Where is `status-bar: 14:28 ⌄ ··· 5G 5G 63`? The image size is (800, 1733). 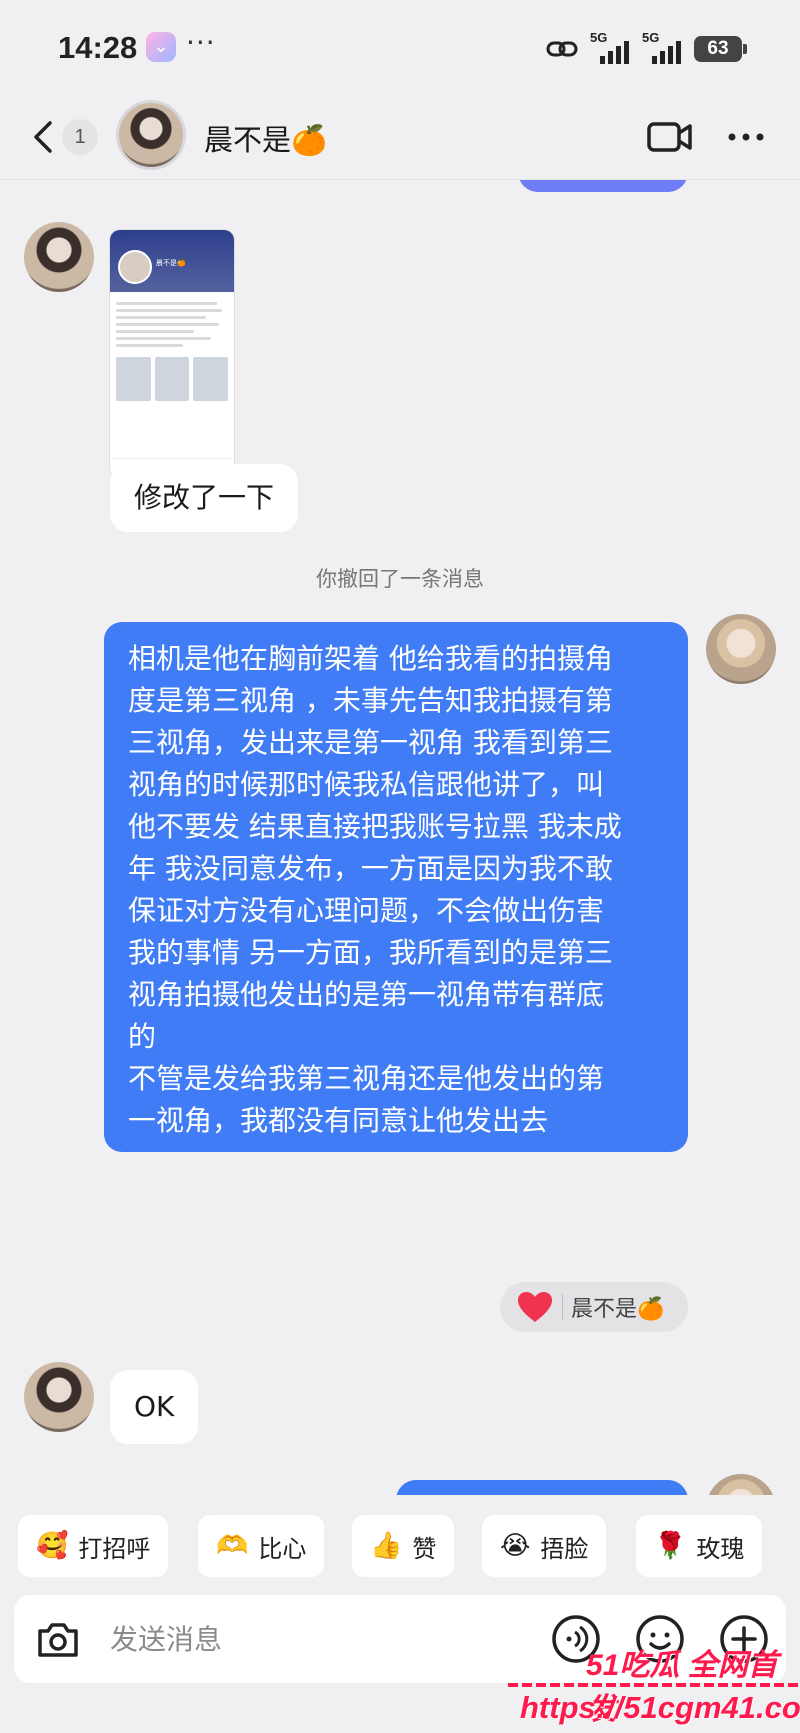
status-bar: 14:28 ⌄ ··· 5G 5G 63 is located at coordinates (400, 47).